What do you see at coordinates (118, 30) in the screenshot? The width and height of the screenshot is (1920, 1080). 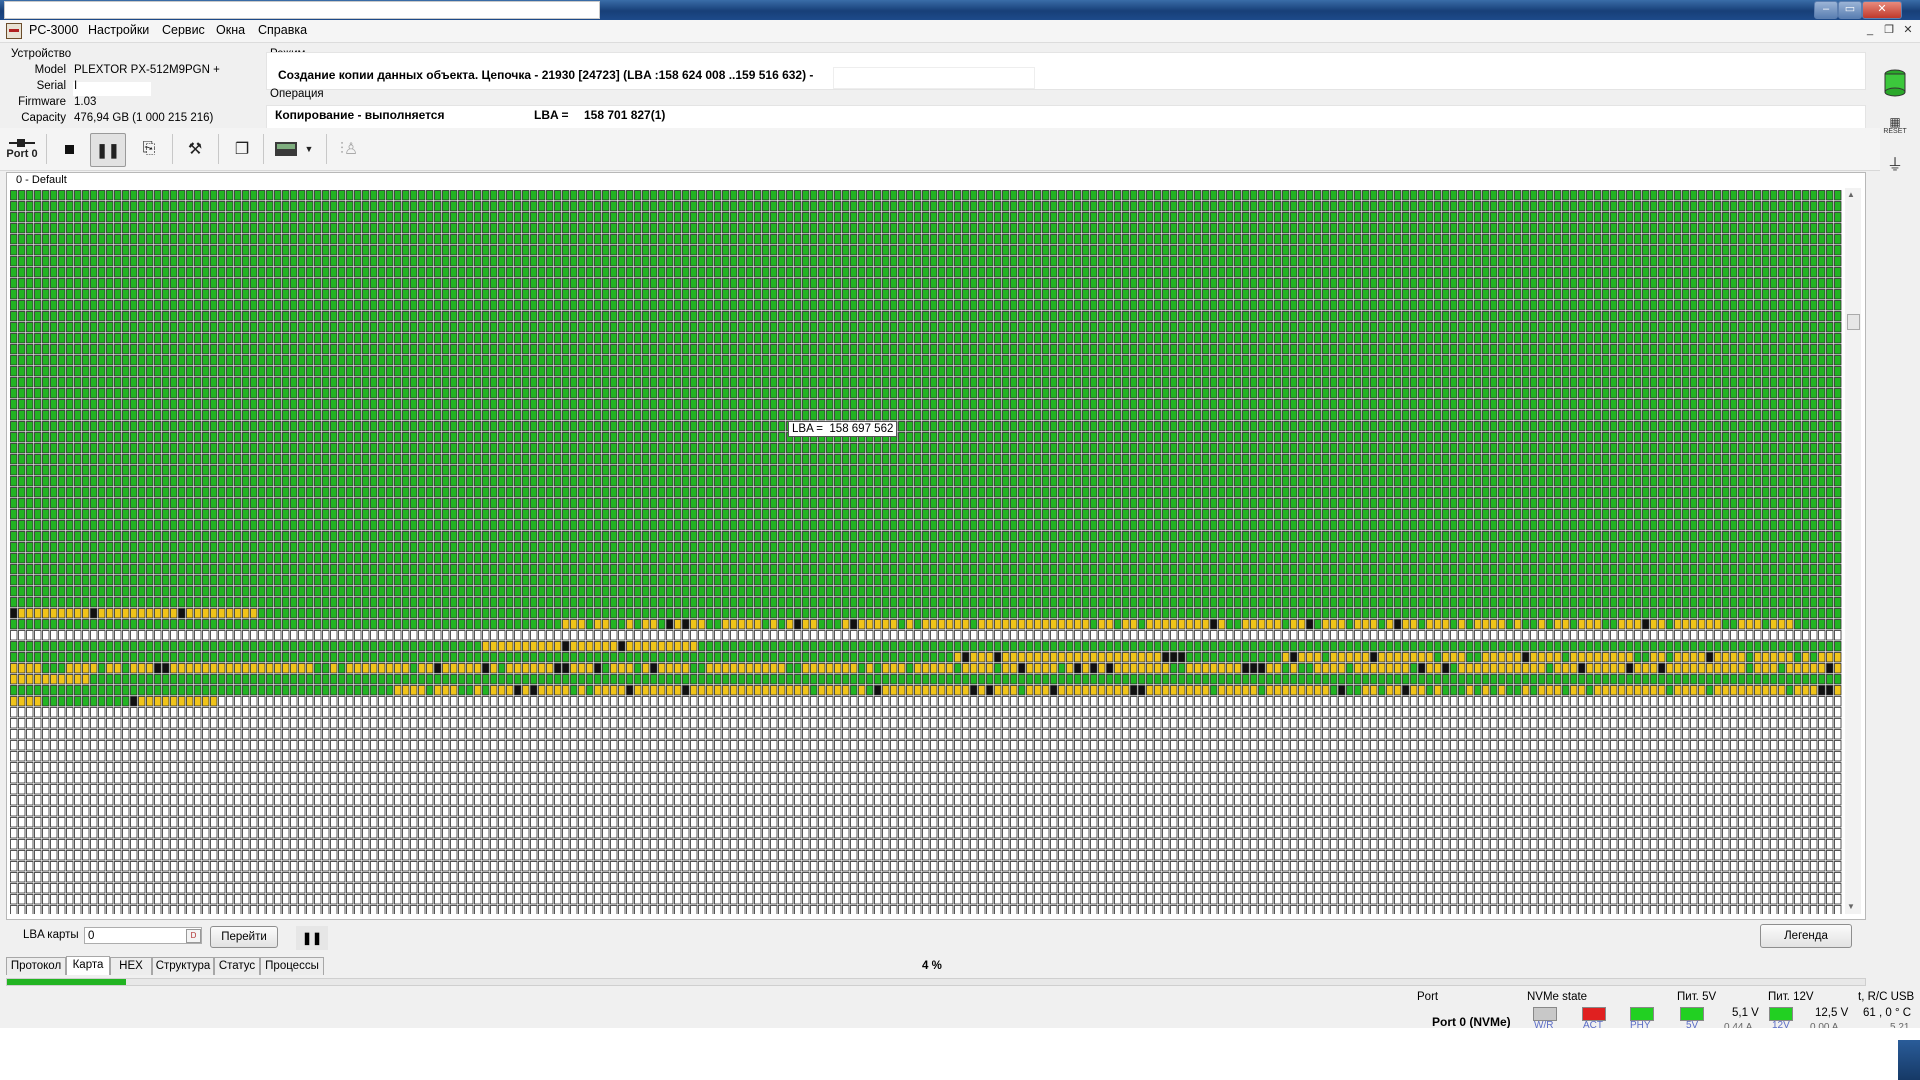 I see `menu-settings: Настройки` at bounding box center [118, 30].